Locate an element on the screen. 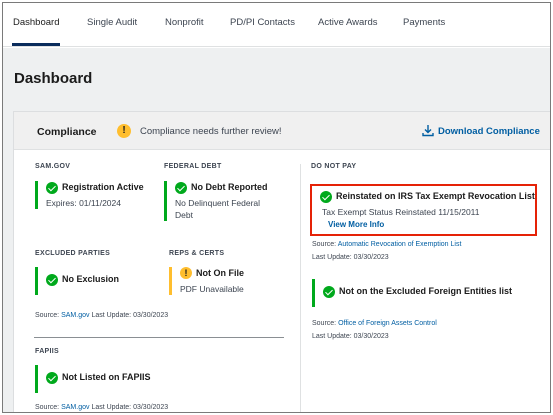 The image size is (553, 415). reps-pdf-status: PDF Unavailable is located at coordinates (212, 289).